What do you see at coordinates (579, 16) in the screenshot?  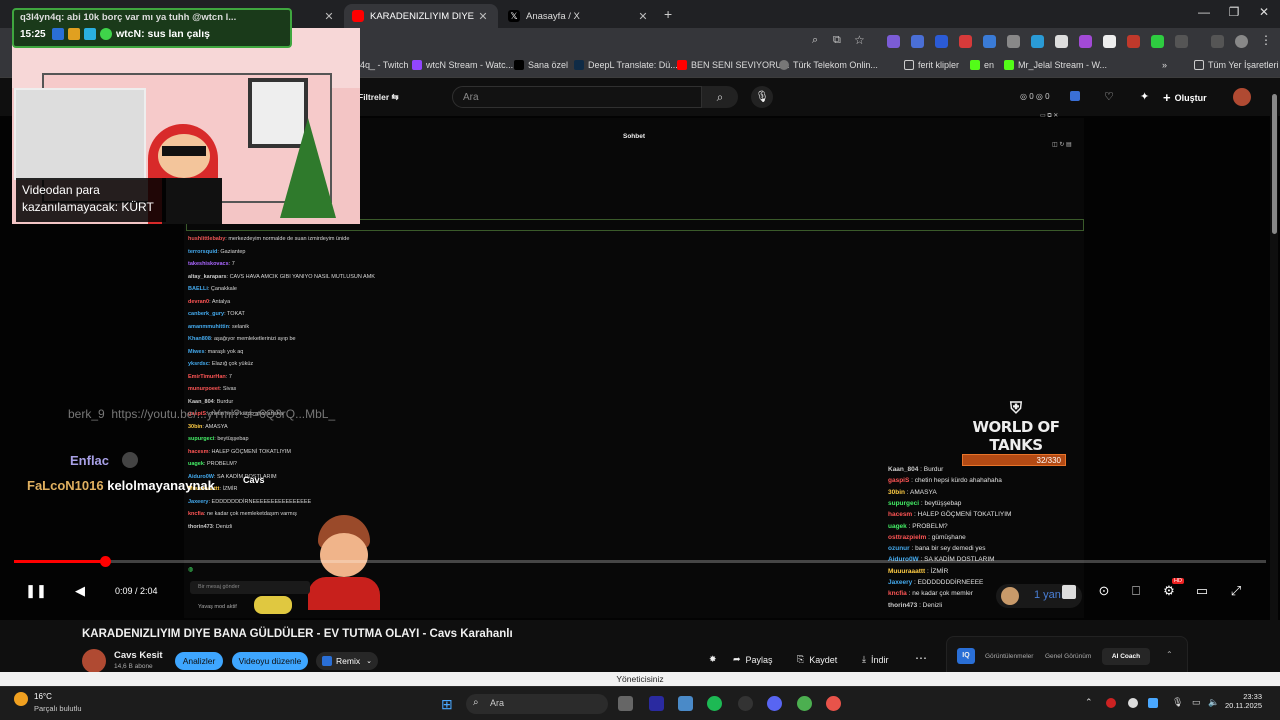 I see `tab-x-home: 𝕏 Anasayfa / X ✕` at bounding box center [579, 16].